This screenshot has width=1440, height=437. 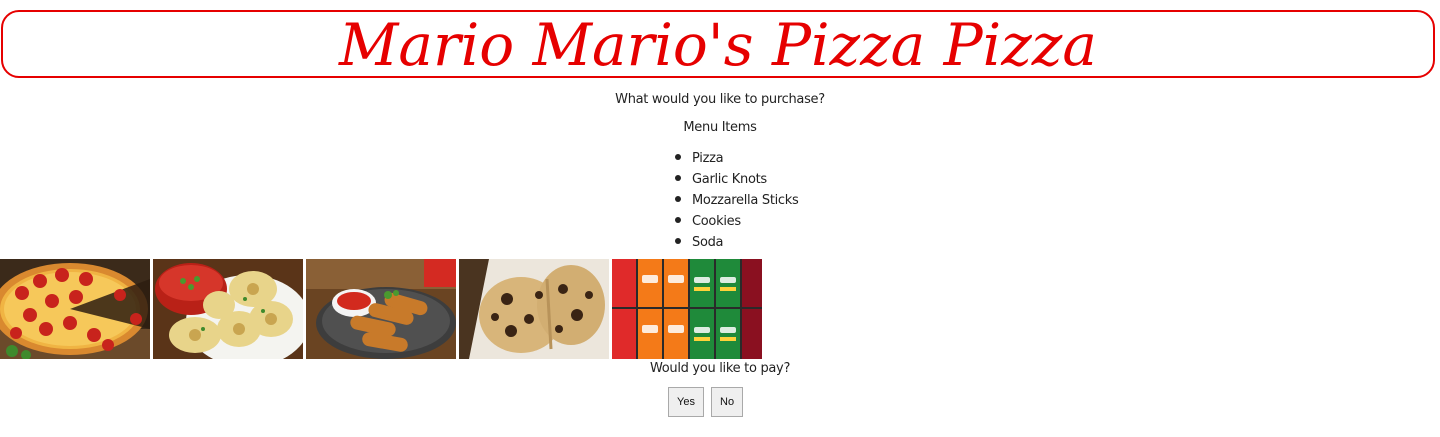 I want to click on payment-prompt: Would you like to pay?, so click(x=720, y=368).